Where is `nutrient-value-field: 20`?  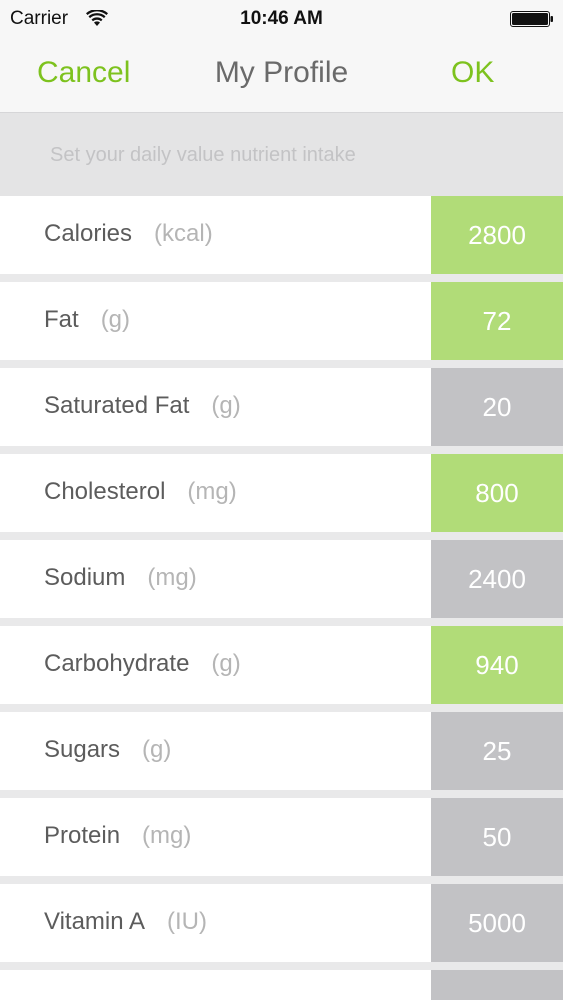
nutrient-value-field: 20 is located at coordinates (497, 407).